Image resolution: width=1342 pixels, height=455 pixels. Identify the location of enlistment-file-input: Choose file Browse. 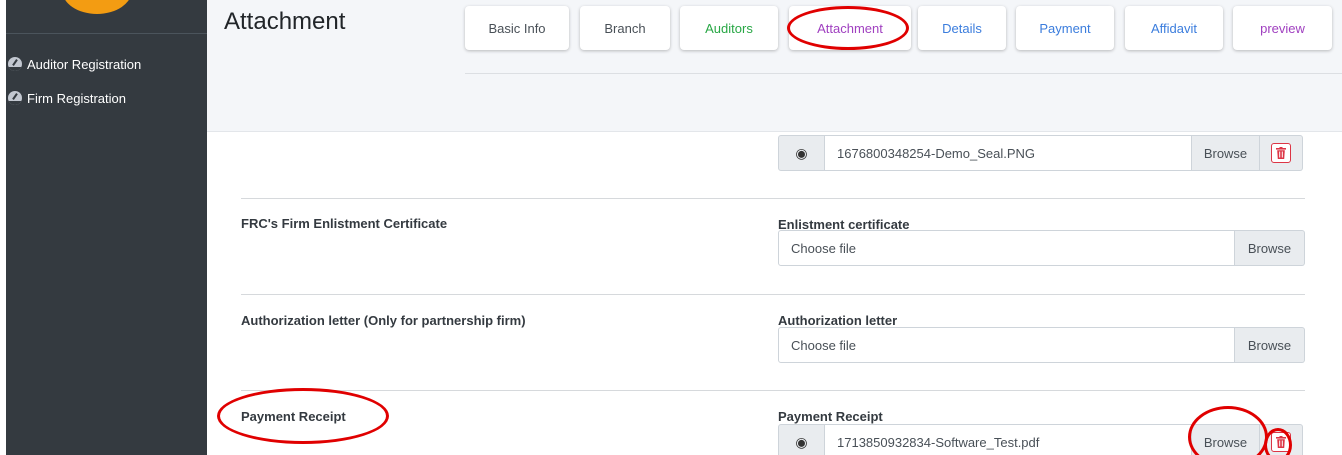
(1041, 248).